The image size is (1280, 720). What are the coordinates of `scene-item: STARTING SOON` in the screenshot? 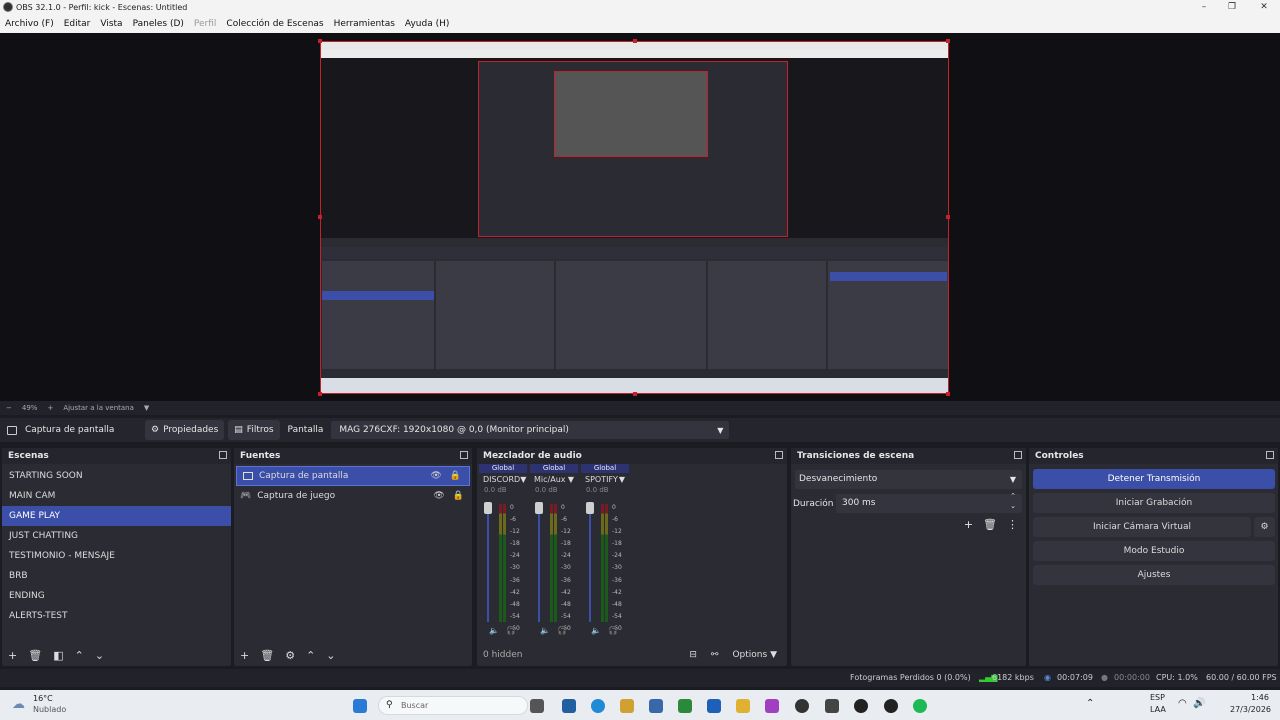 It's located at (116, 476).